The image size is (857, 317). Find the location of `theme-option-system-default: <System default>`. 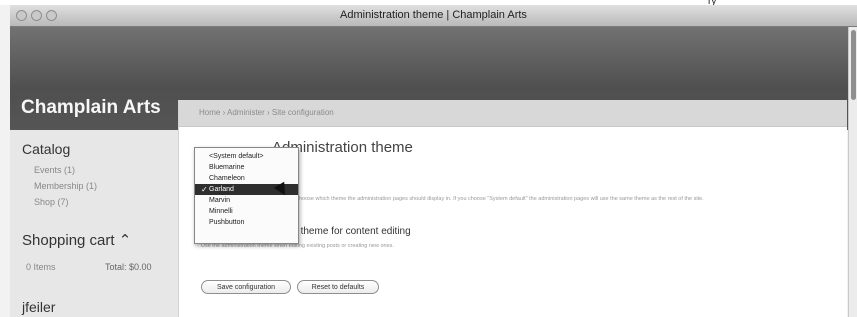

theme-option-system-default: <System default> is located at coordinates (246, 156).